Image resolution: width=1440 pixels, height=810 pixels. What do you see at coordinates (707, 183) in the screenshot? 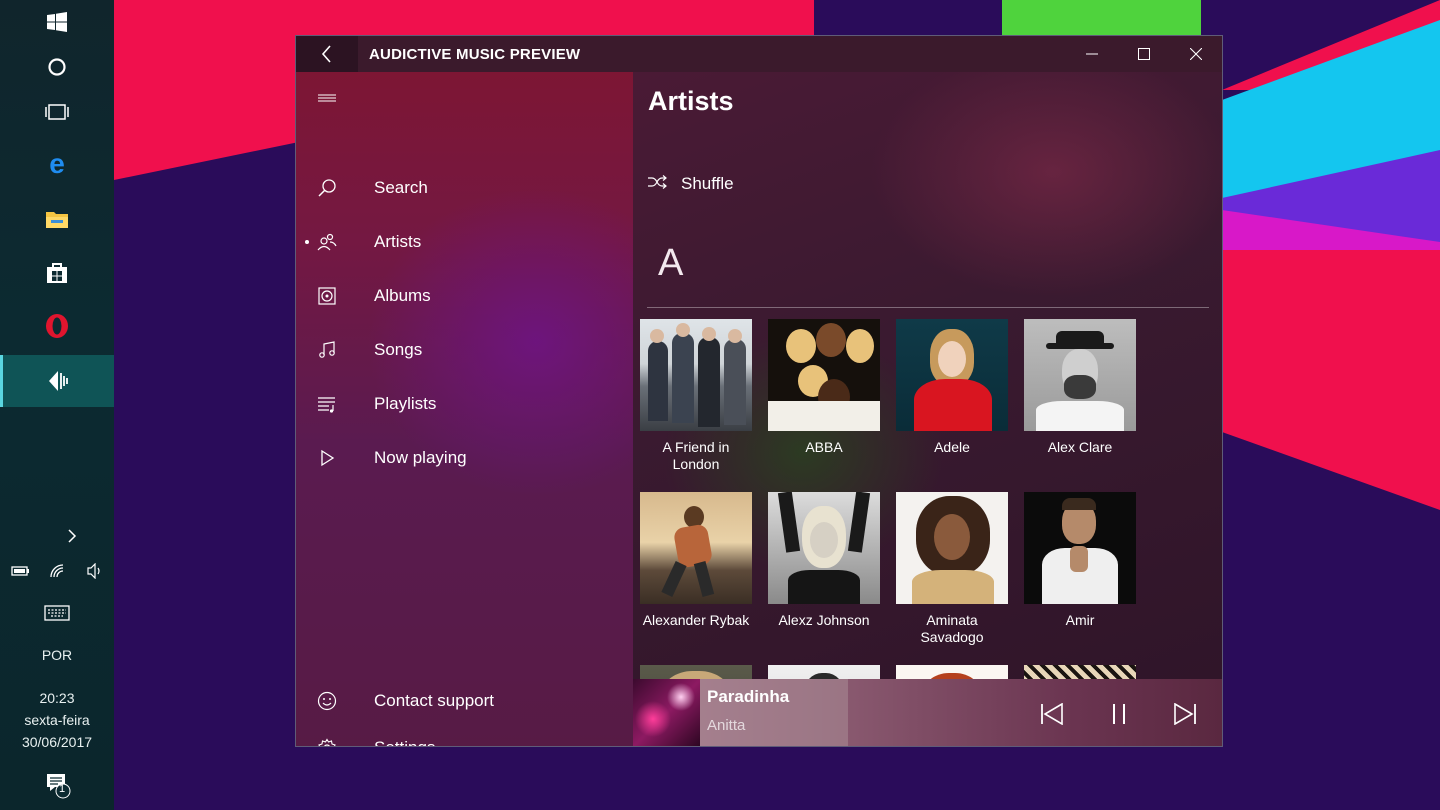
I see `shuffle-label: Shuffle` at bounding box center [707, 183].